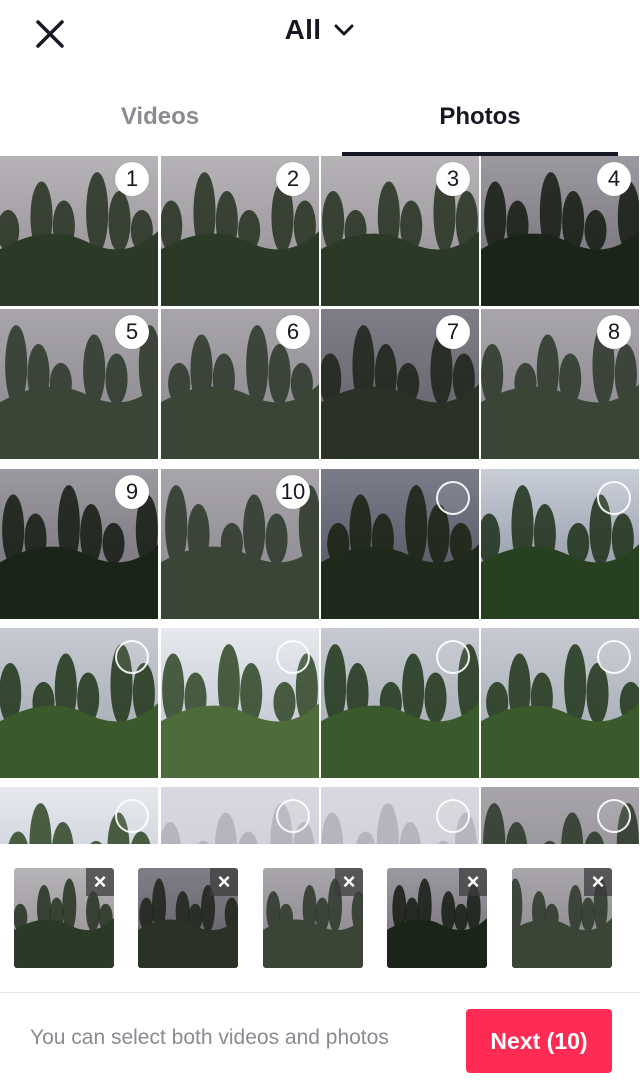  I want to click on selection-order-badge: 2, so click(293, 179).